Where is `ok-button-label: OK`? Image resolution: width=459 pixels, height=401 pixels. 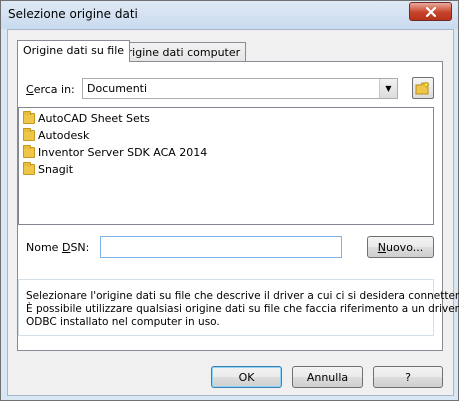 ok-button-label: OK is located at coordinates (246, 377).